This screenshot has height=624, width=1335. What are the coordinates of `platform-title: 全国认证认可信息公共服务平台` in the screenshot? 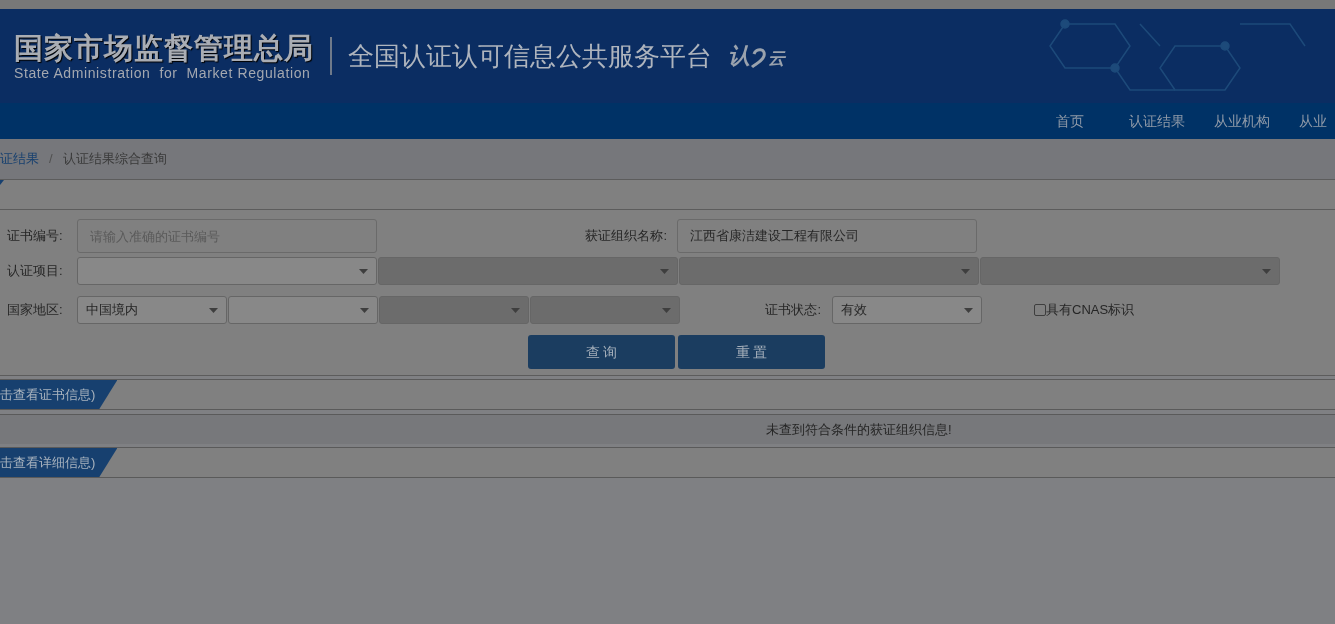 It's located at (530, 56).